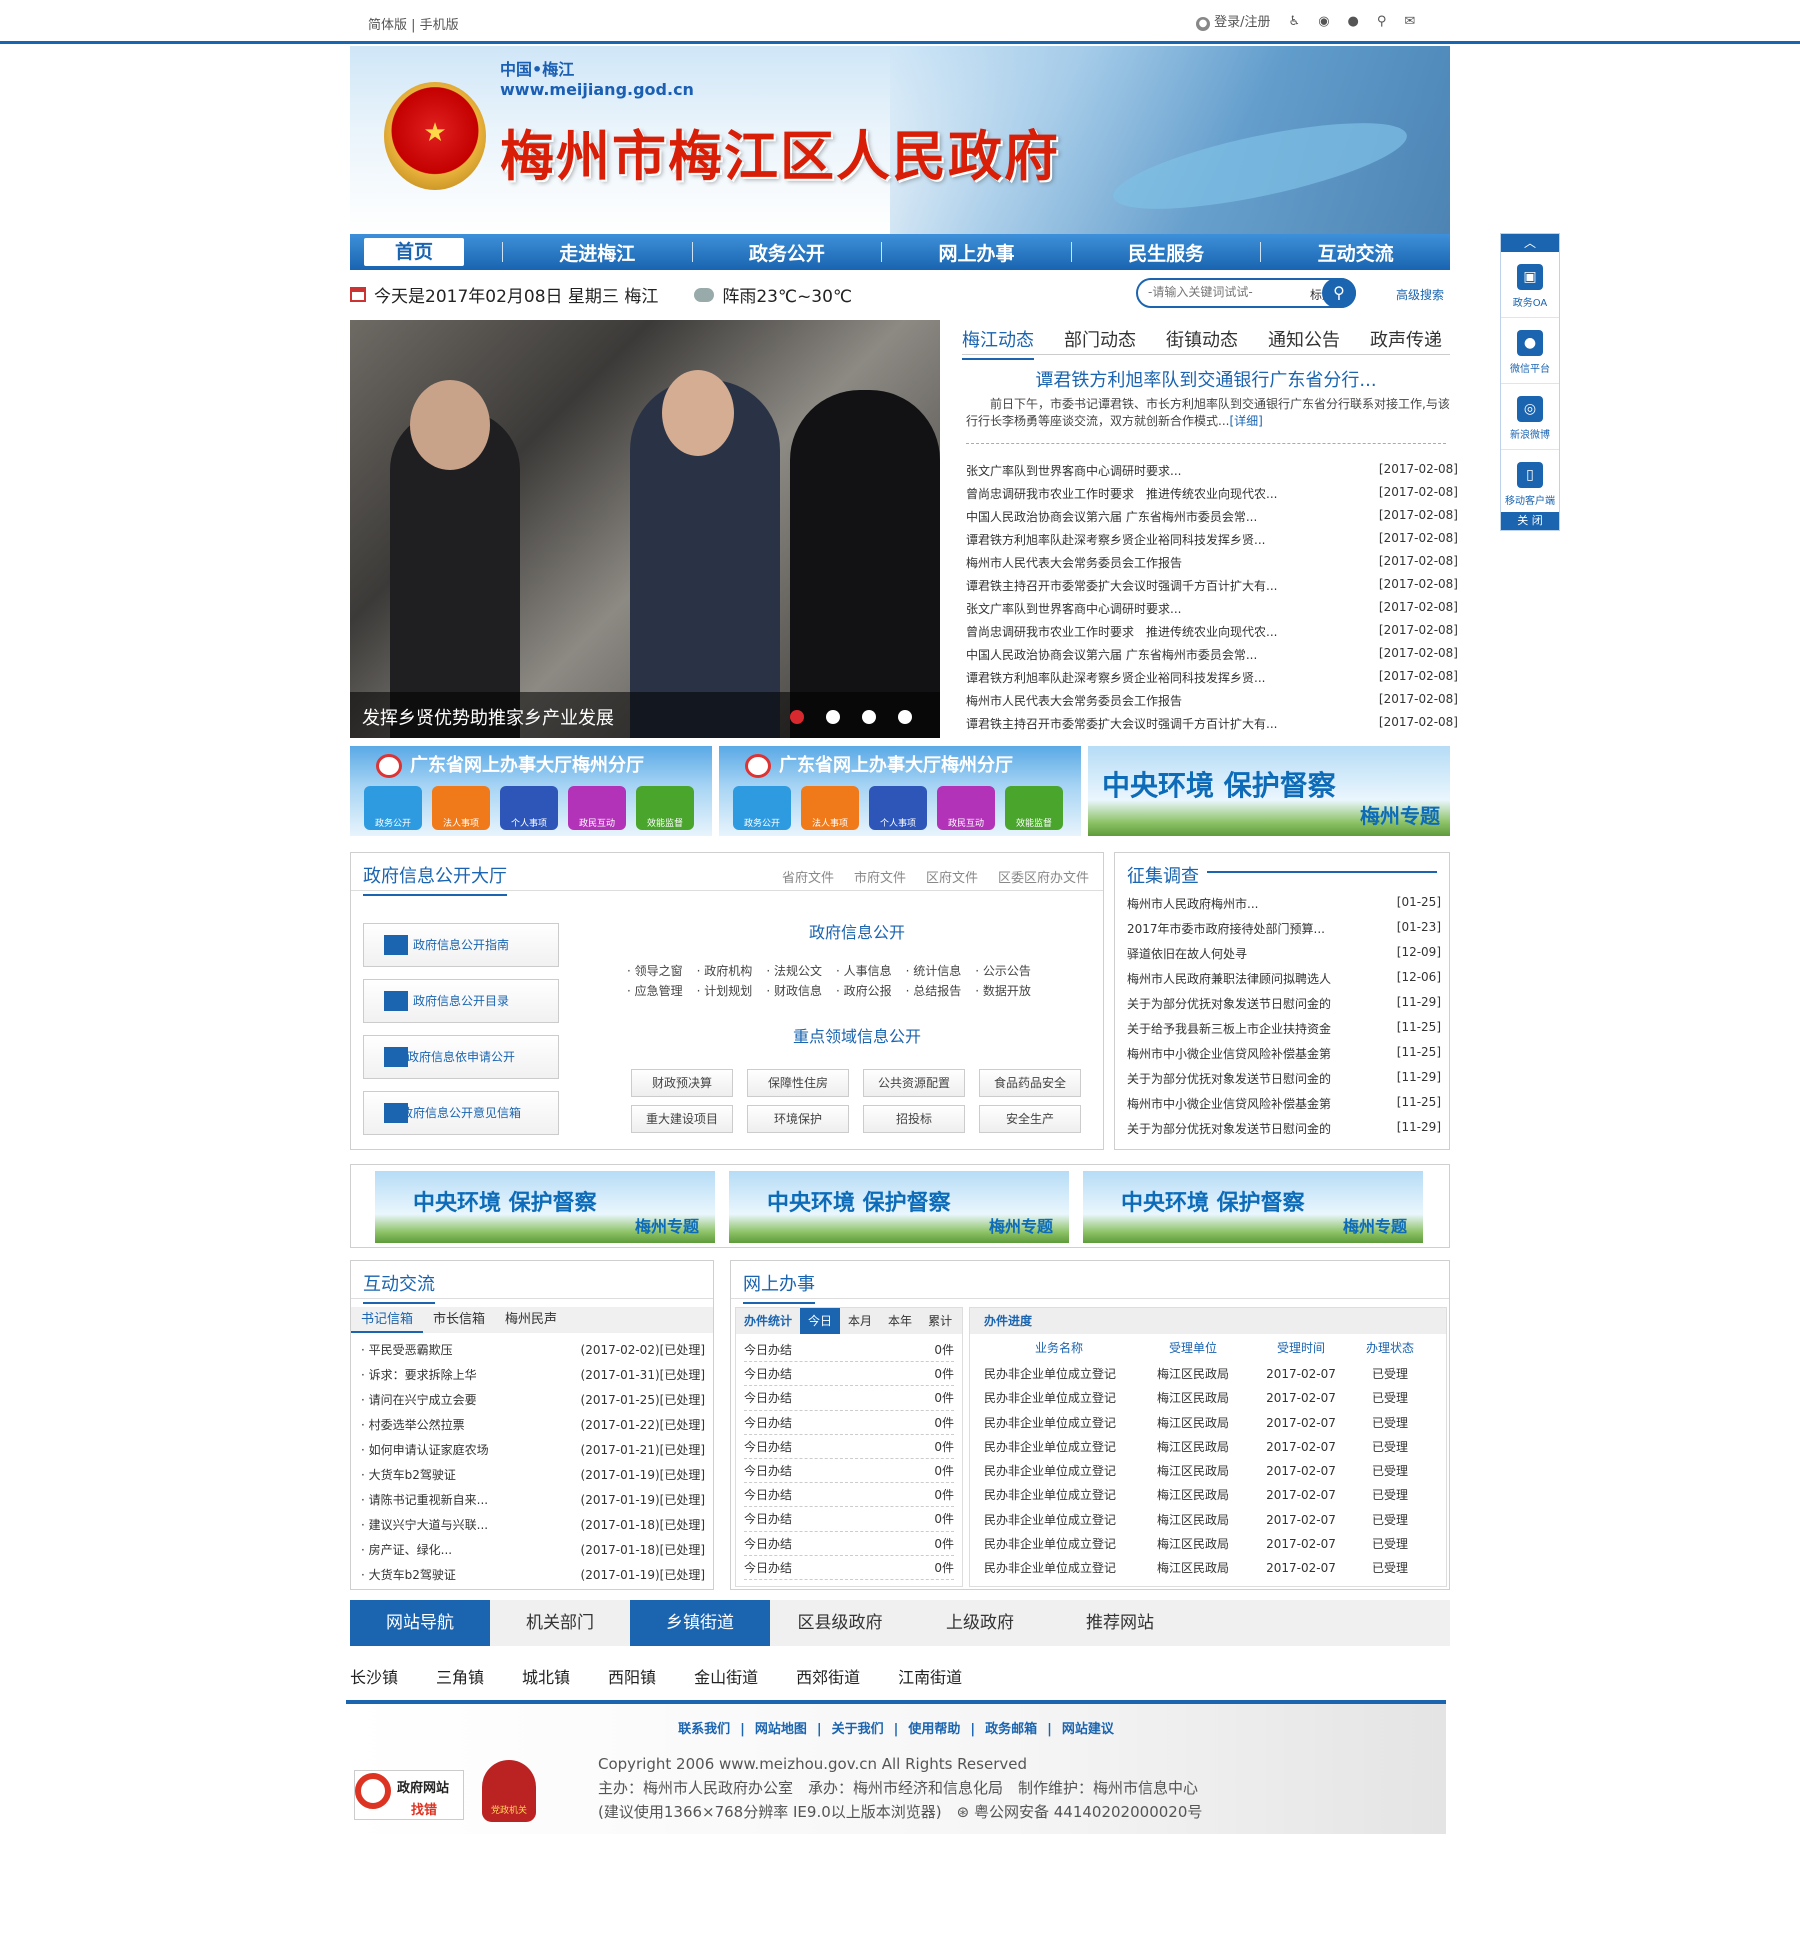 The height and width of the screenshot is (1946, 1800). Describe the element at coordinates (980, 1623) in the screenshot. I see `tab-superior-gov: 上级政府` at that location.